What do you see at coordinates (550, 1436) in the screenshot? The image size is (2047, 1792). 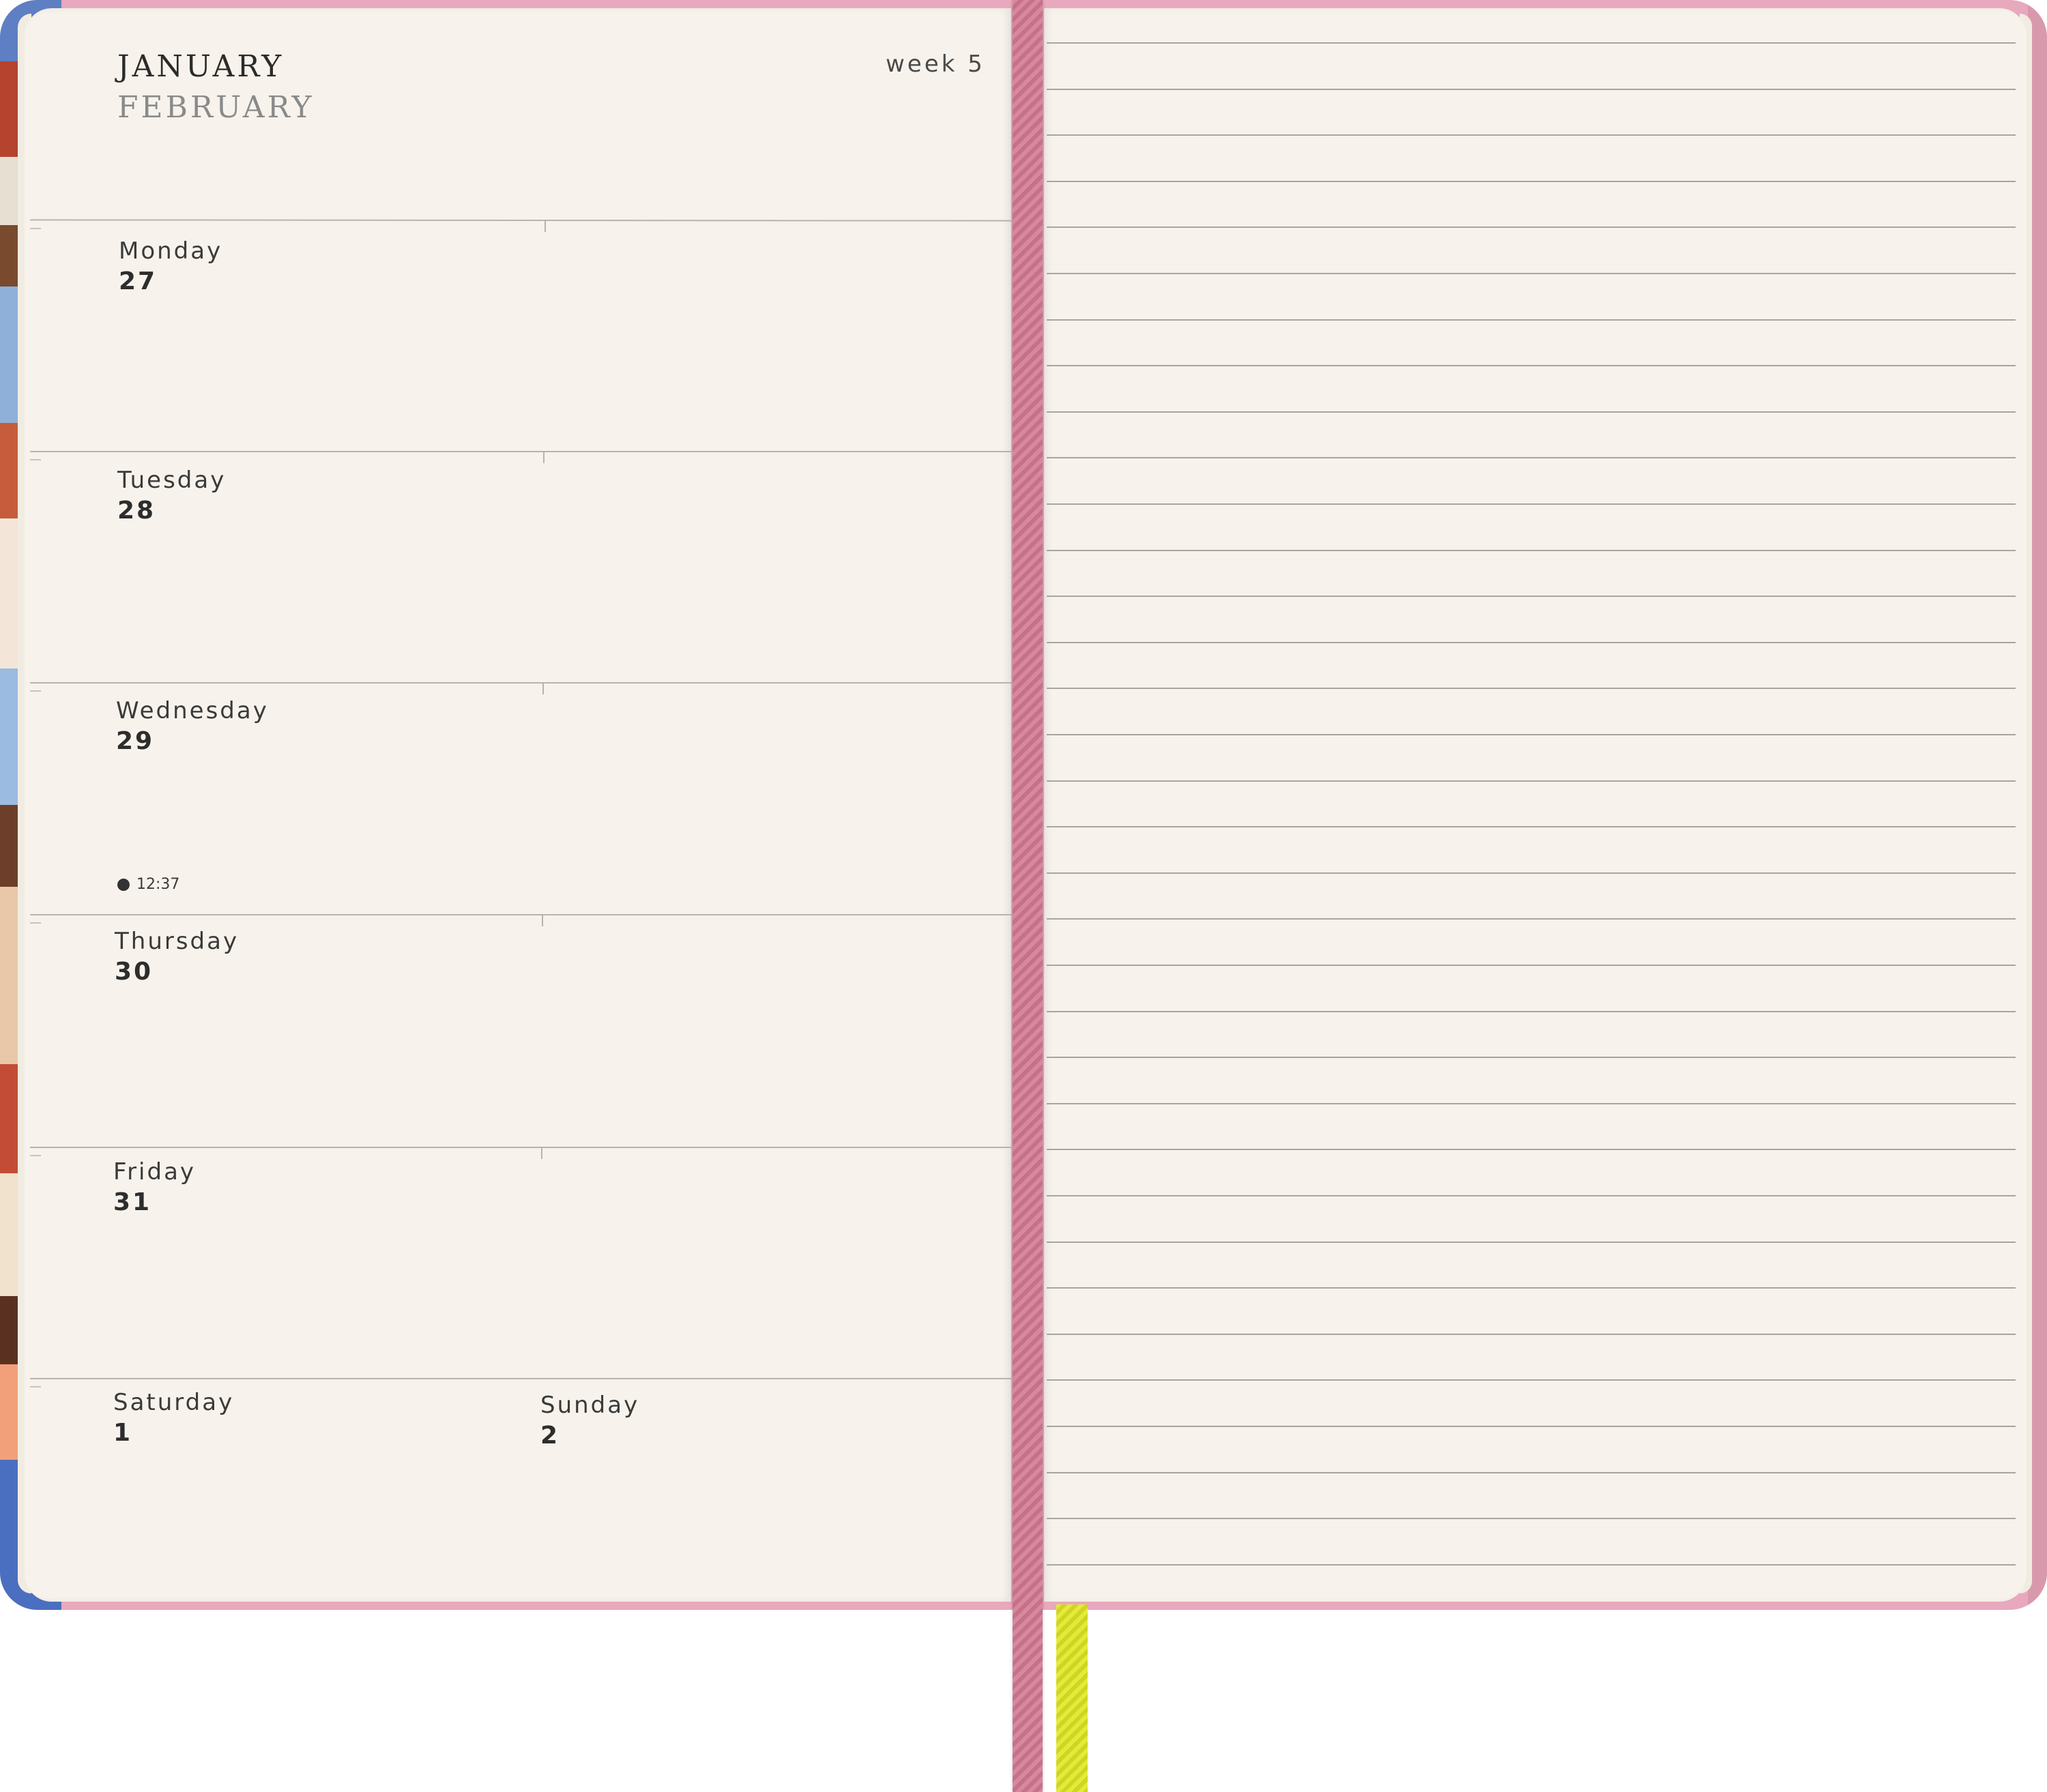 I see `day-number-sunday: 2` at bounding box center [550, 1436].